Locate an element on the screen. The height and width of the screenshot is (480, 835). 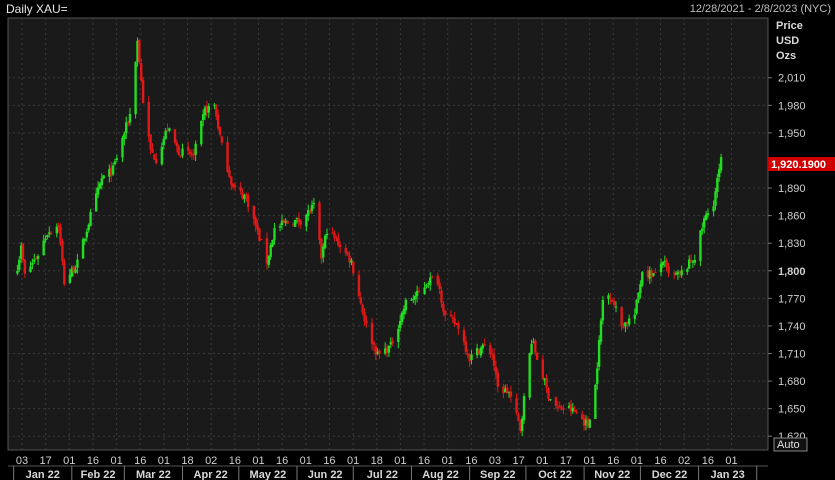
x-month-label: Aug 22 is located at coordinates (440, 474).